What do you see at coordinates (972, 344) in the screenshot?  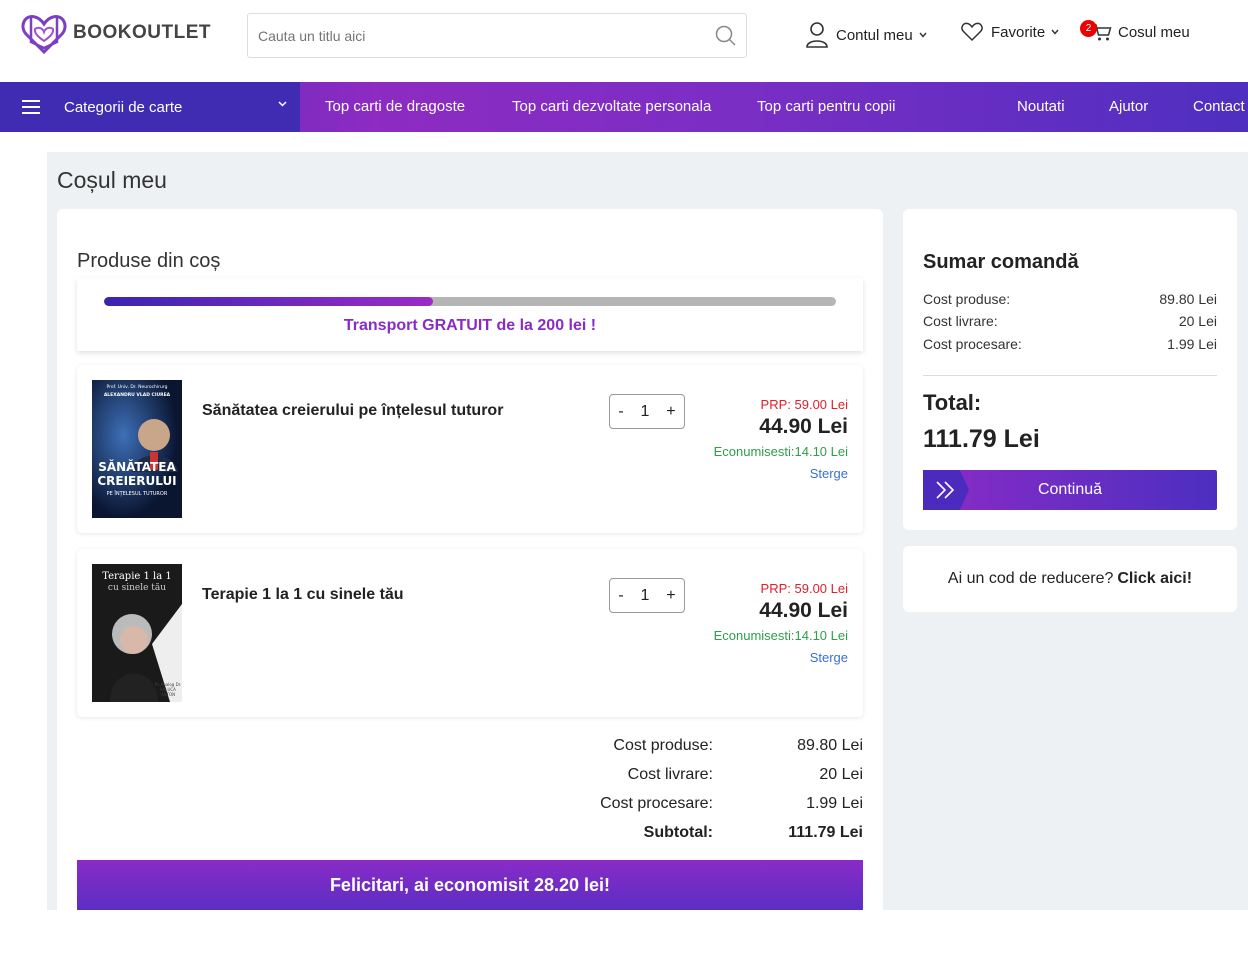 I see `summary-processing-label: Cost procesare:` at bounding box center [972, 344].